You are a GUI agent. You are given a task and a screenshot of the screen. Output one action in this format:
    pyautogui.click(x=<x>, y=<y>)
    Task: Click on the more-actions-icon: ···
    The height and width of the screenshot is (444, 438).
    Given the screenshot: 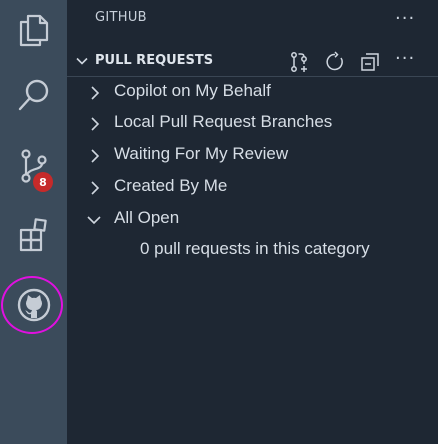 What is the action you would take?
    pyautogui.click(x=405, y=19)
    